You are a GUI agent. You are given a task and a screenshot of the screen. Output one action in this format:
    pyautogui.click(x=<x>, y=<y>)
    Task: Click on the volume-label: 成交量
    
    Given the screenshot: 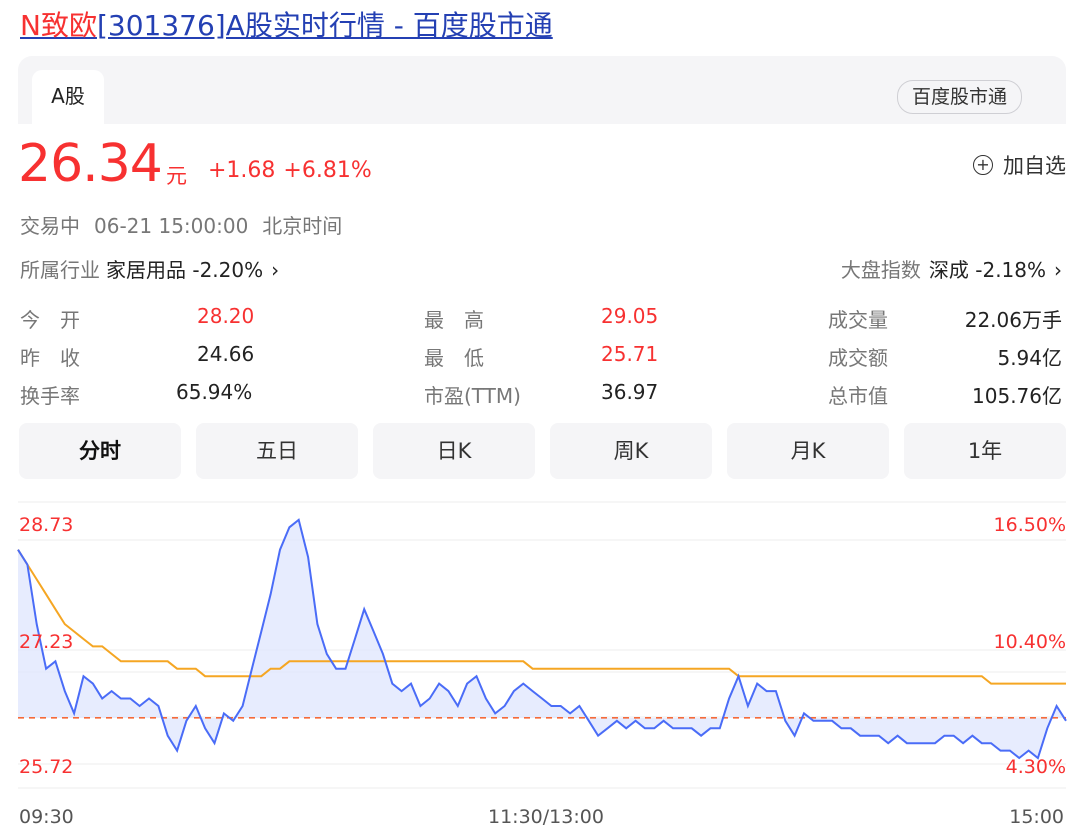 What is the action you would take?
    pyautogui.click(x=858, y=320)
    